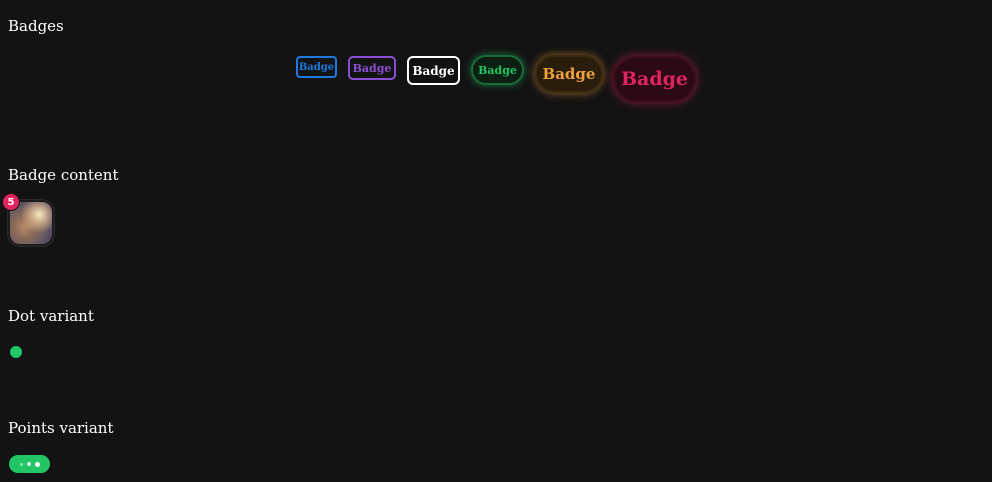  What do you see at coordinates (29, 219) in the screenshot?
I see `avatar-with-badge: 5` at bounding box center [29, 219].